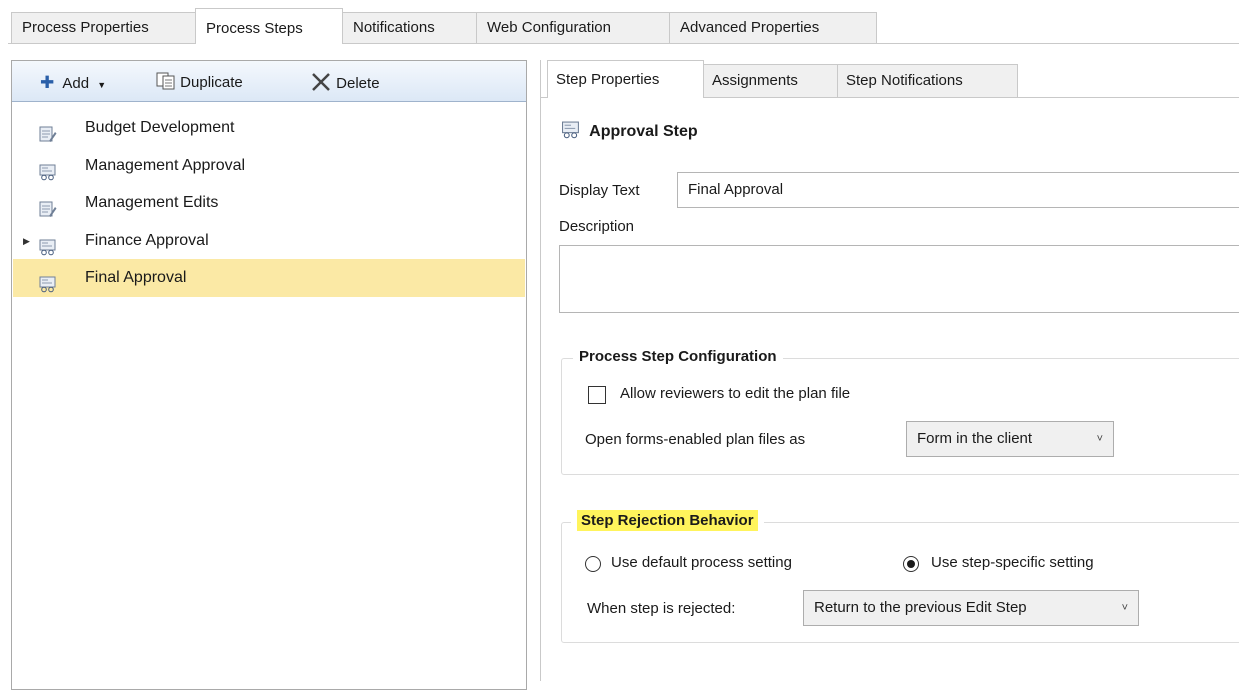  Describe the element at coordinates (76, 83) in the screenshot. I see `add-label: Add` at that location.